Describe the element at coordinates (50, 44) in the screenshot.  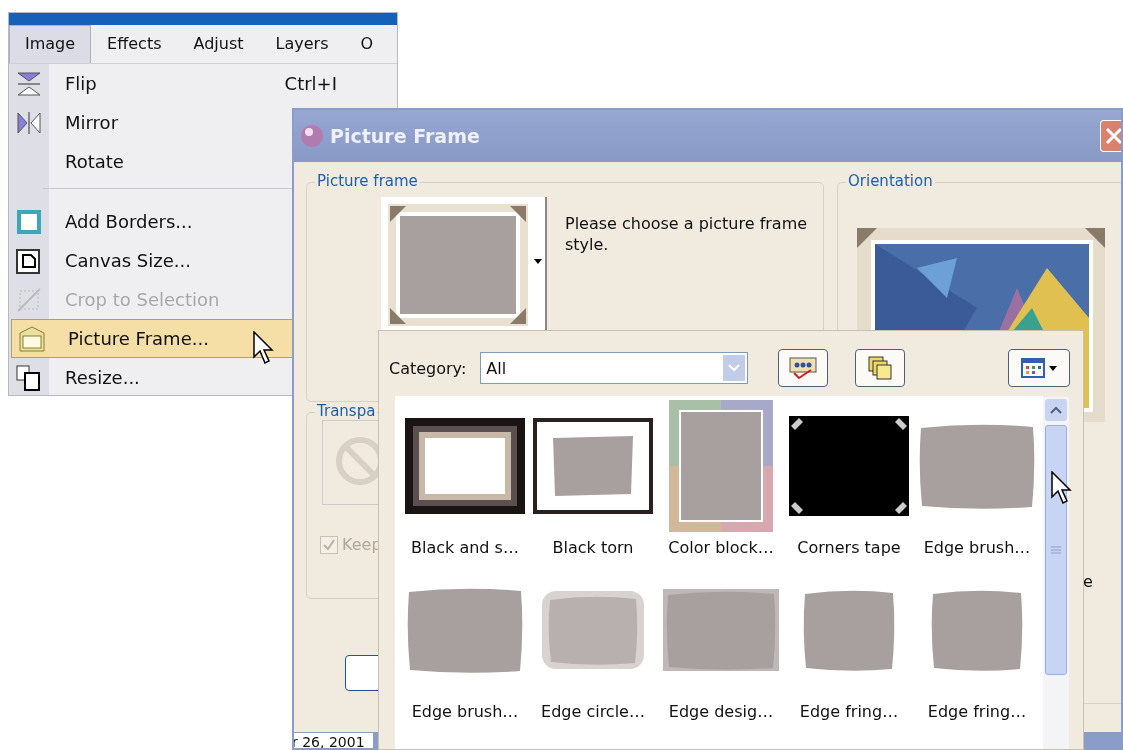
I see `menu-bar-item: Image` at that location.